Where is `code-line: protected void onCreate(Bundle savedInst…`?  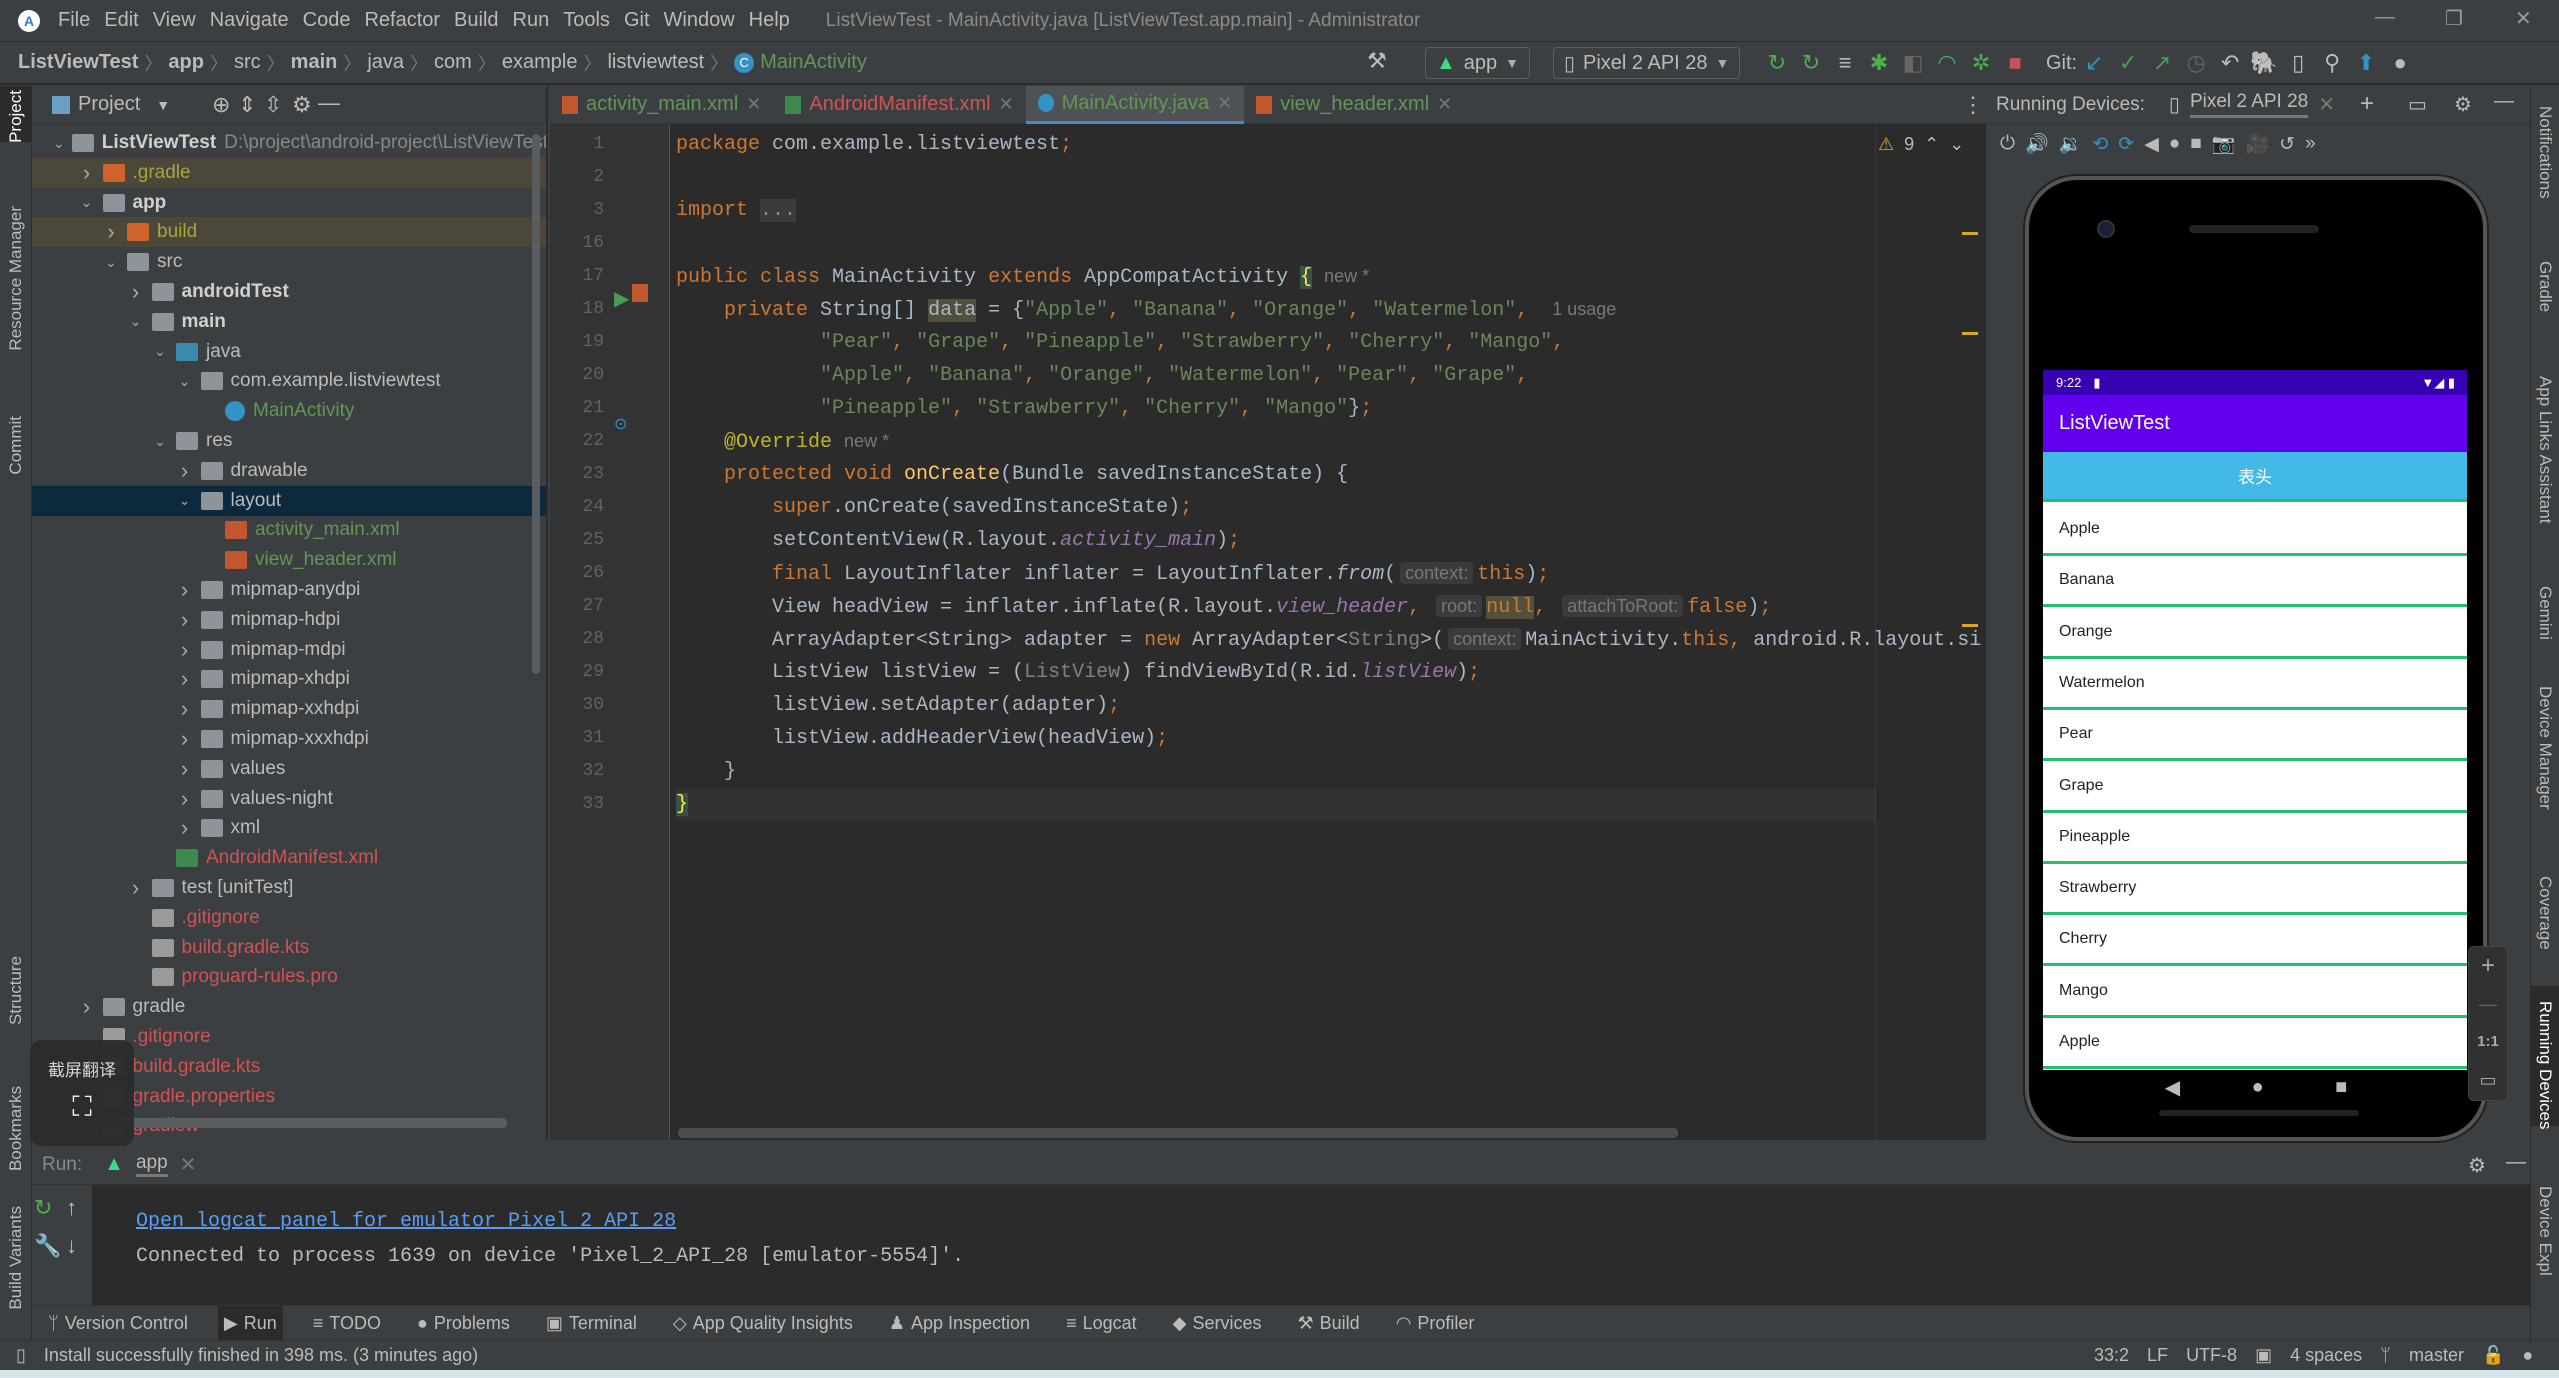 code-line: protected void onCreate(Bundle savedInst… is located at coordinates (1012, 474).